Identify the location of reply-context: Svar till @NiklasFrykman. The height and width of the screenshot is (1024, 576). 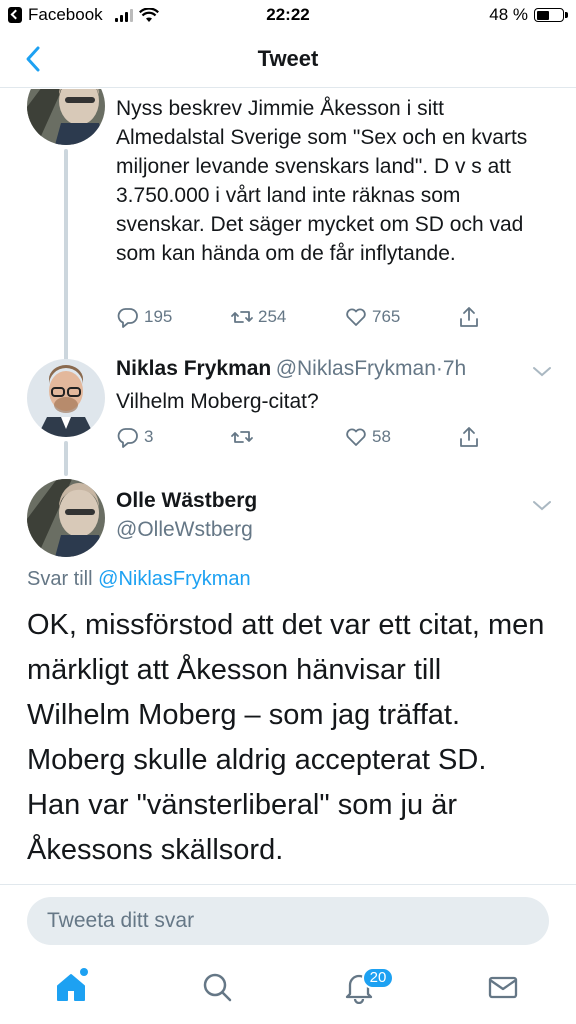
(139, 579).